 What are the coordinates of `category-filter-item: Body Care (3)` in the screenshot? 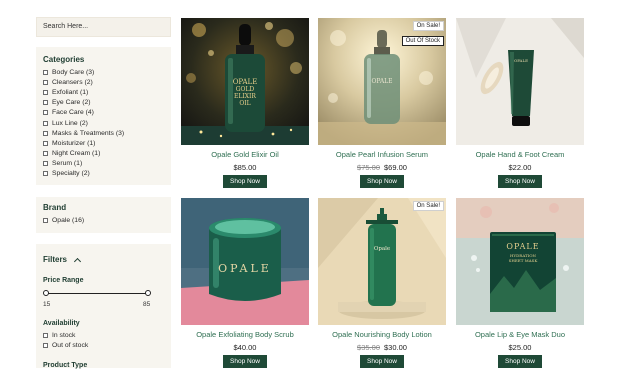 It's located at (68, 72).